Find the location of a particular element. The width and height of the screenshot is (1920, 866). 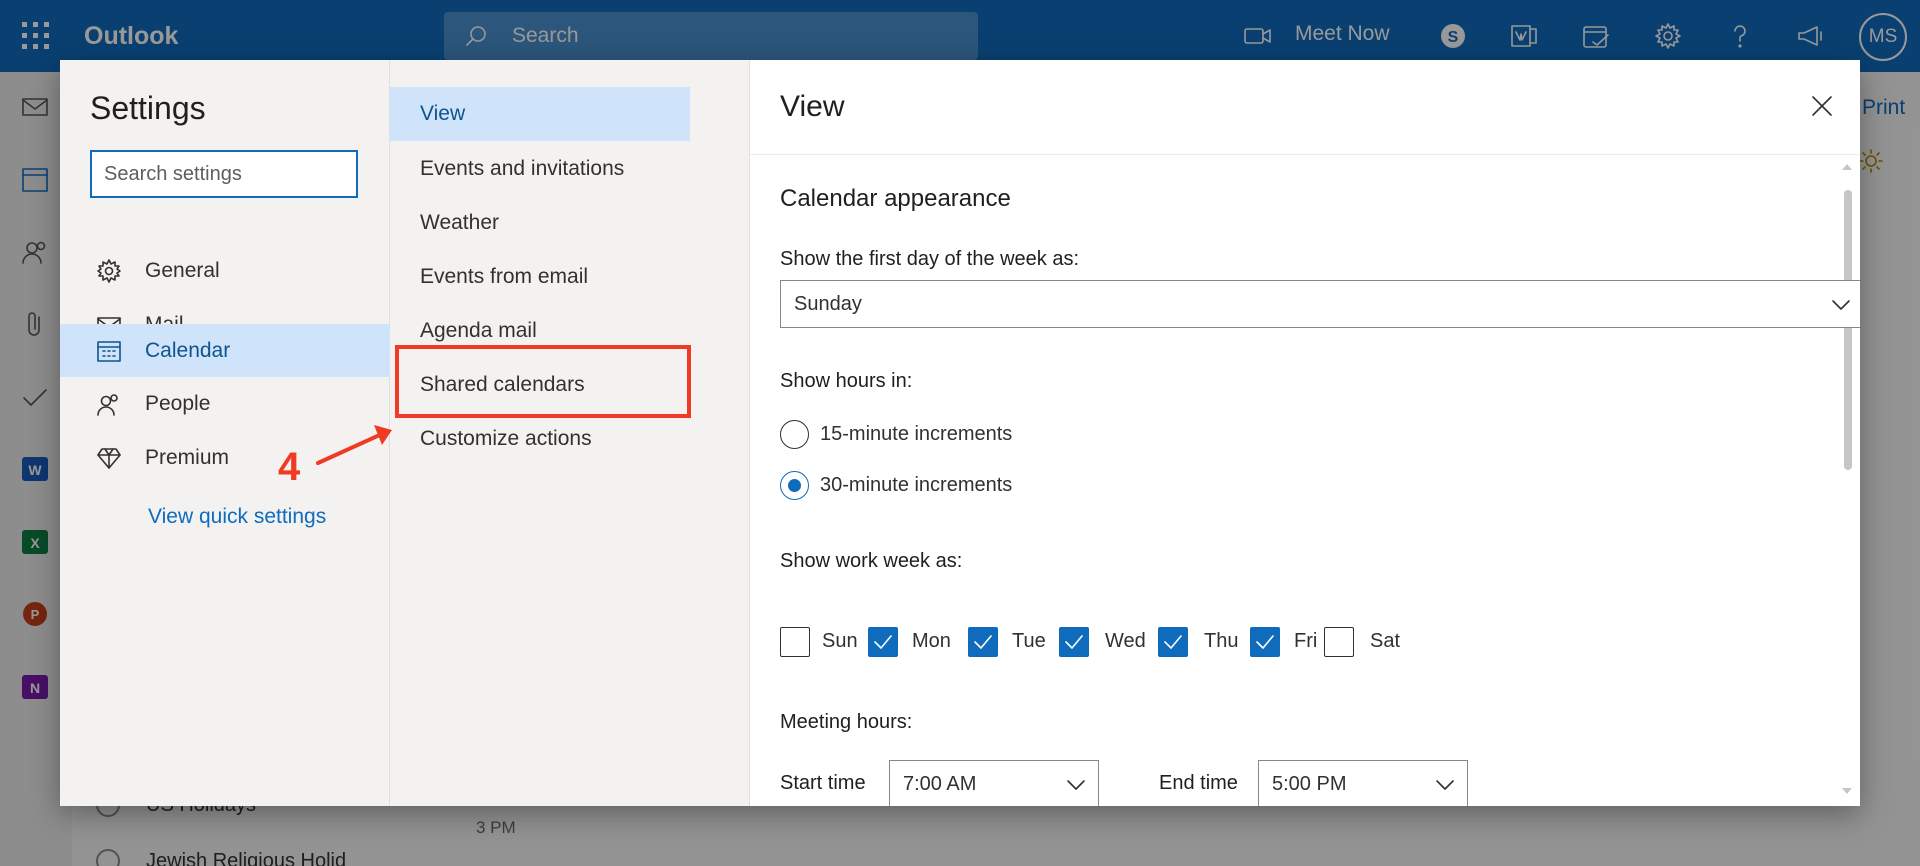

work-week-days: Sun Mon Tue Wed Thu Fri Sat is located at coordinates (1130, 643).